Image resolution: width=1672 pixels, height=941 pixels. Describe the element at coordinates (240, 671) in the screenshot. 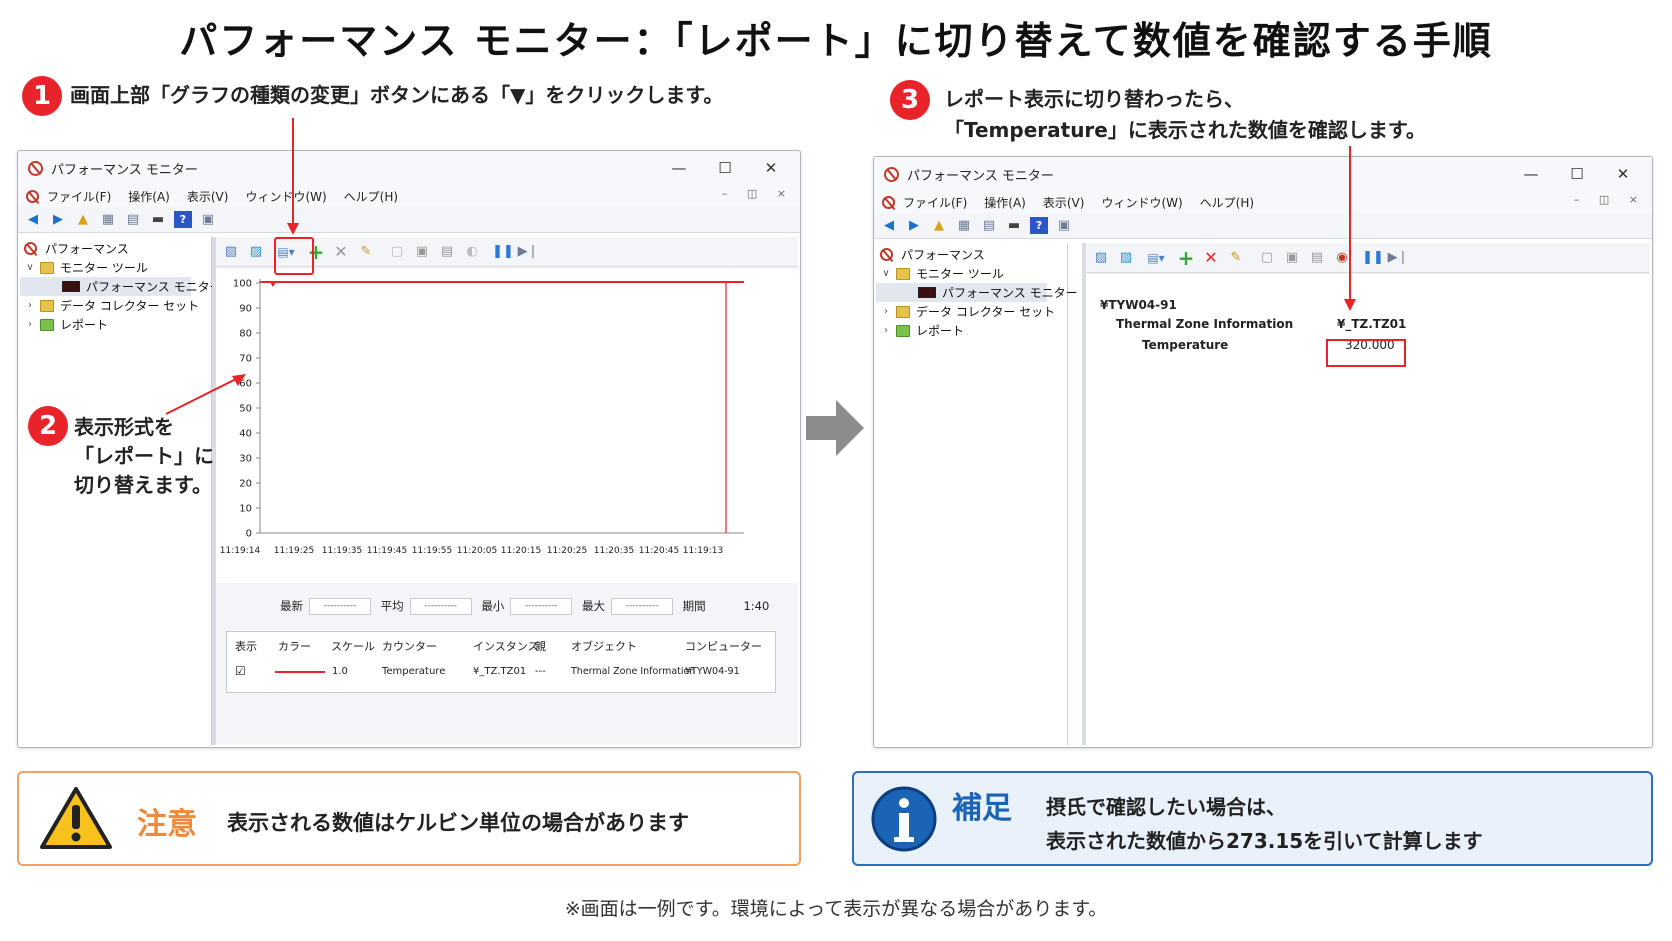

I see `legend-show-checkbox: ☑` at that location.